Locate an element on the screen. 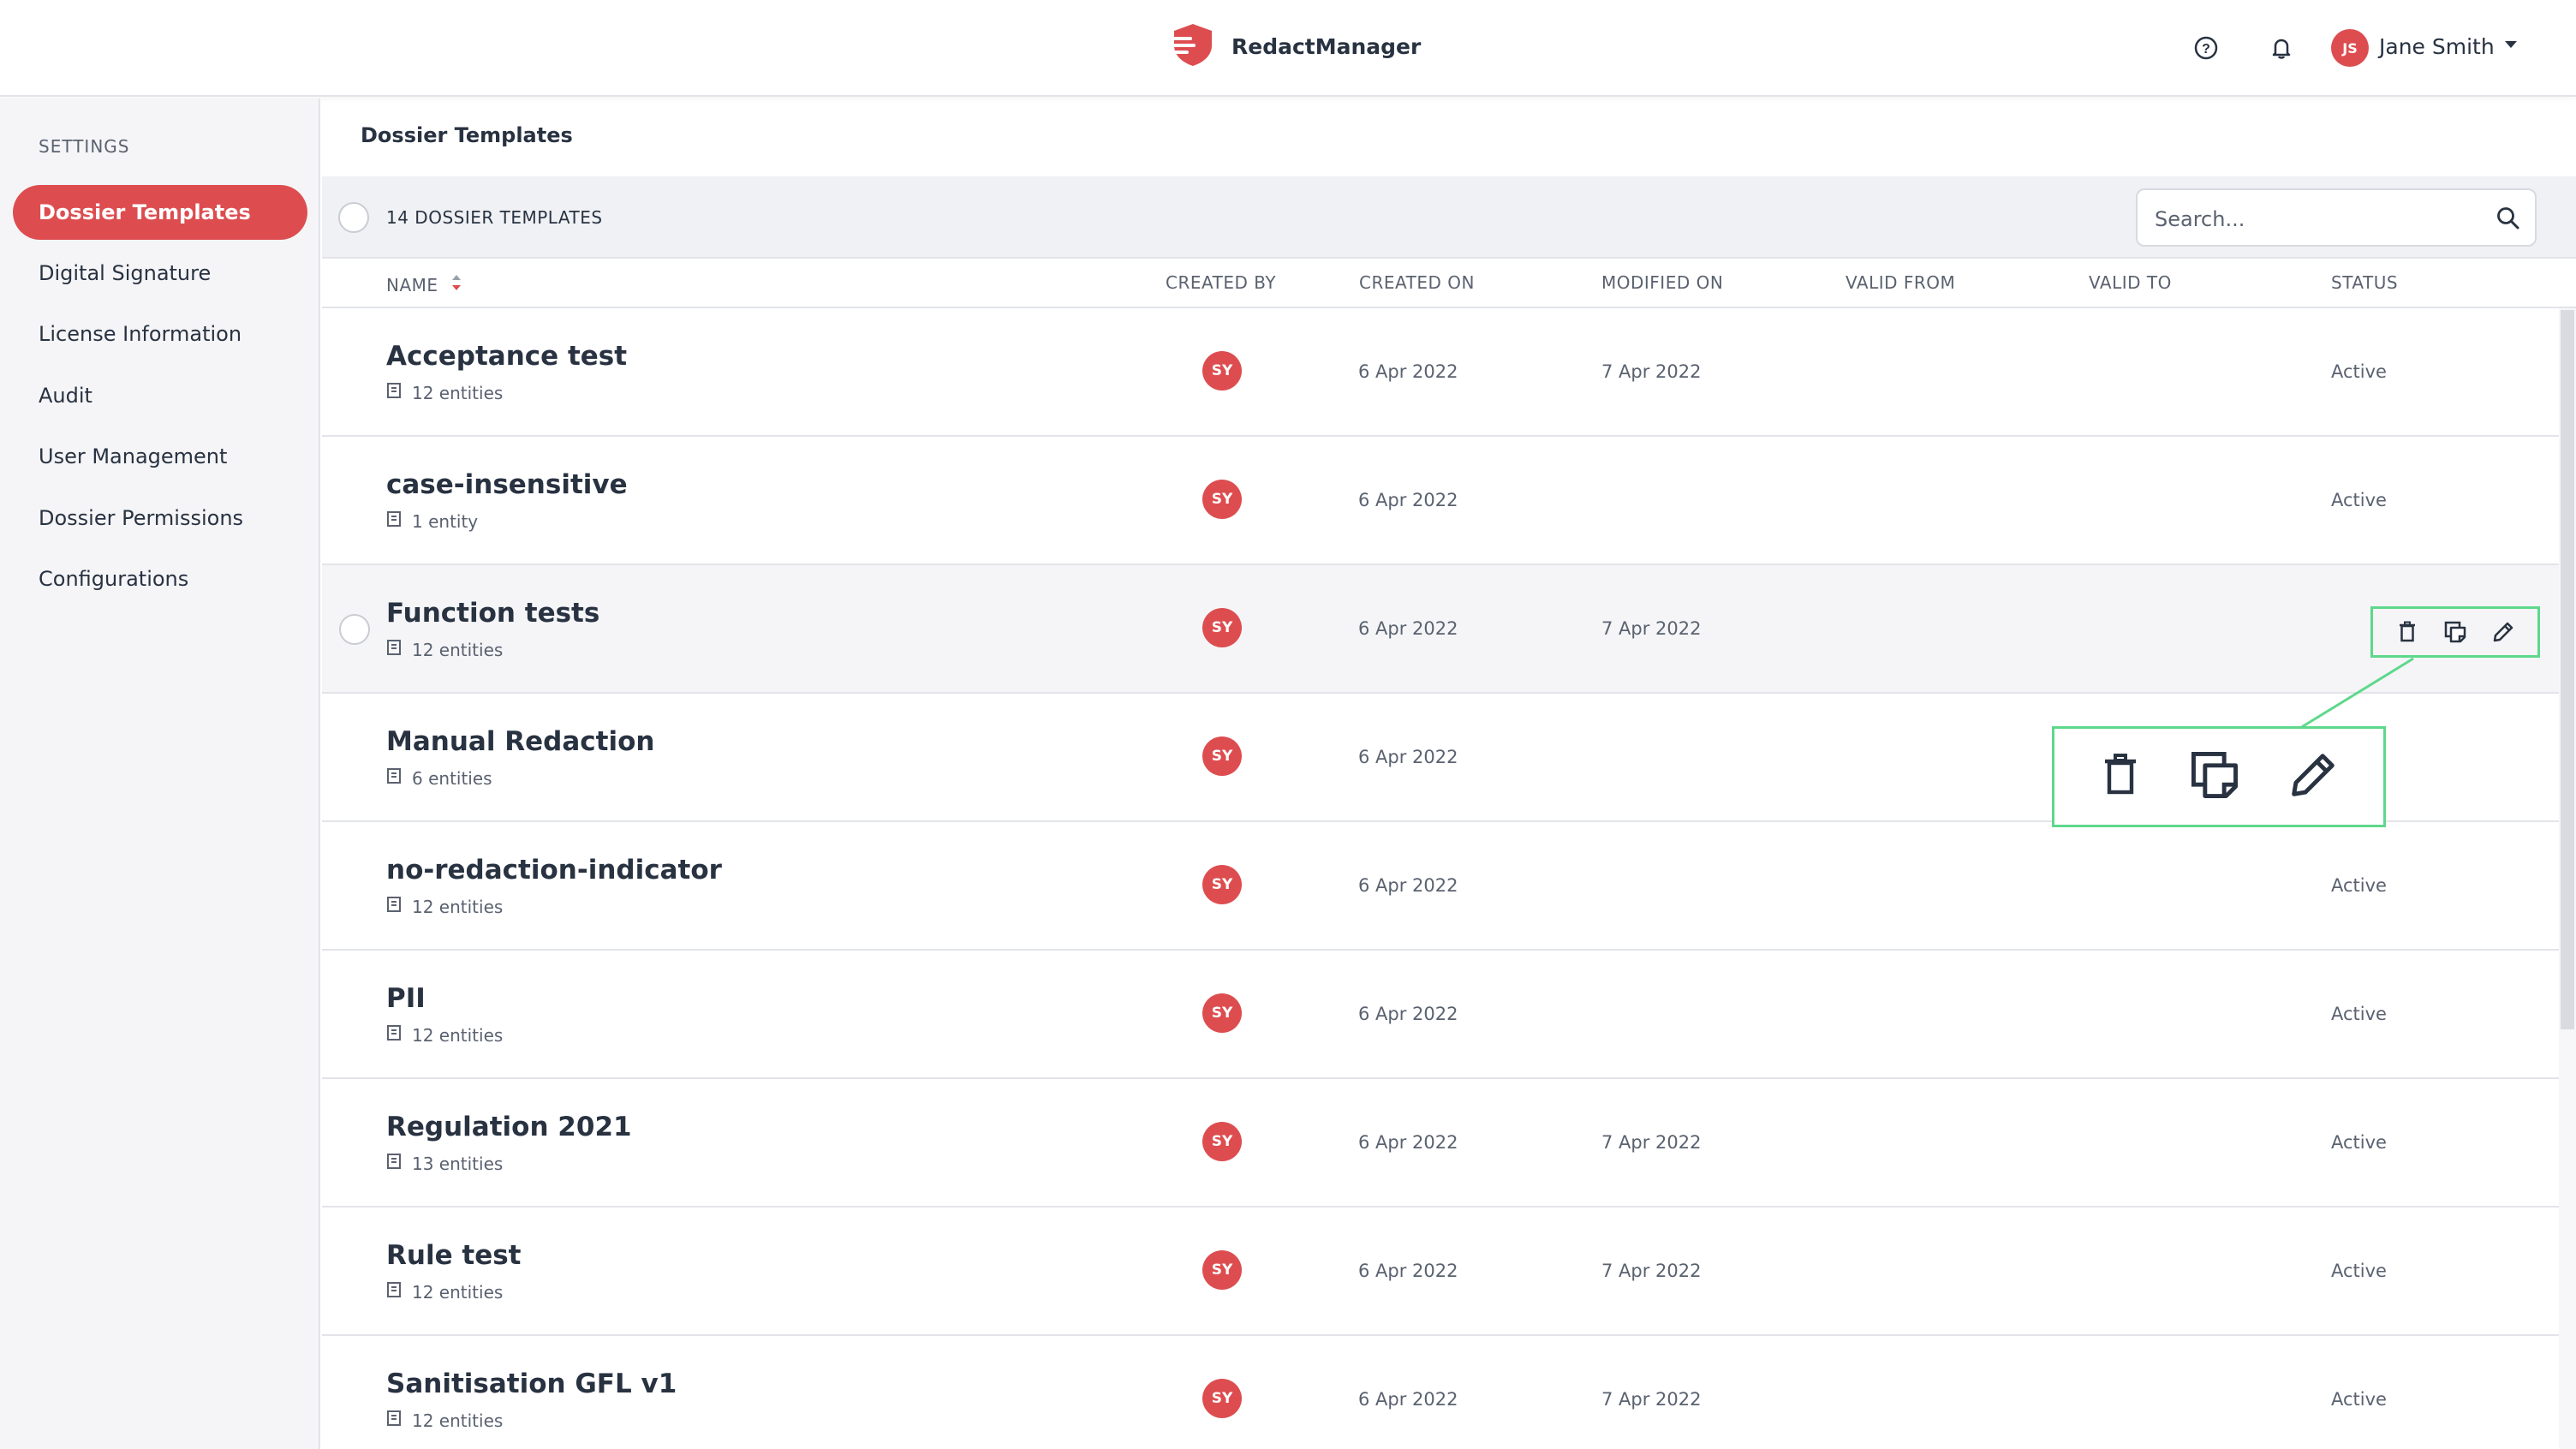 This screenshot has width=2576, height=1449. table-row: PII 12 entities SY 6 Apr 2022 Active is located at coordinates (1440, 1015).